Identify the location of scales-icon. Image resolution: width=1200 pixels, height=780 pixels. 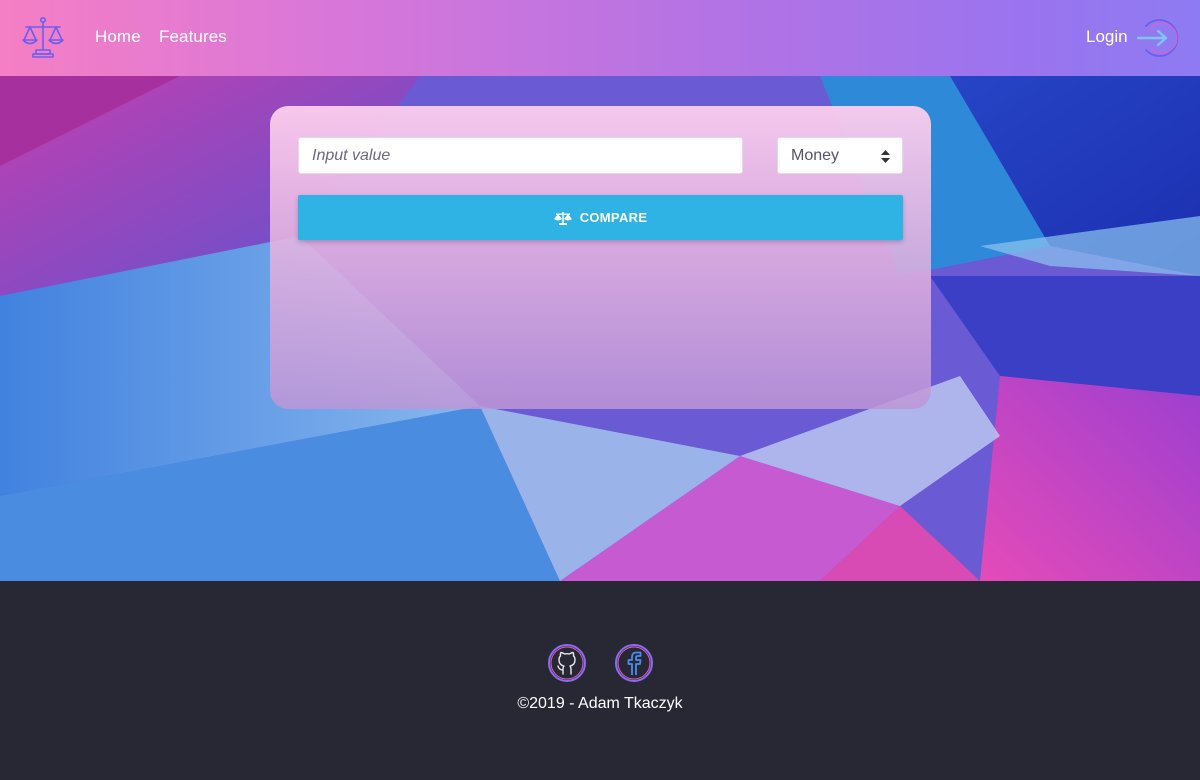
(562, 218).